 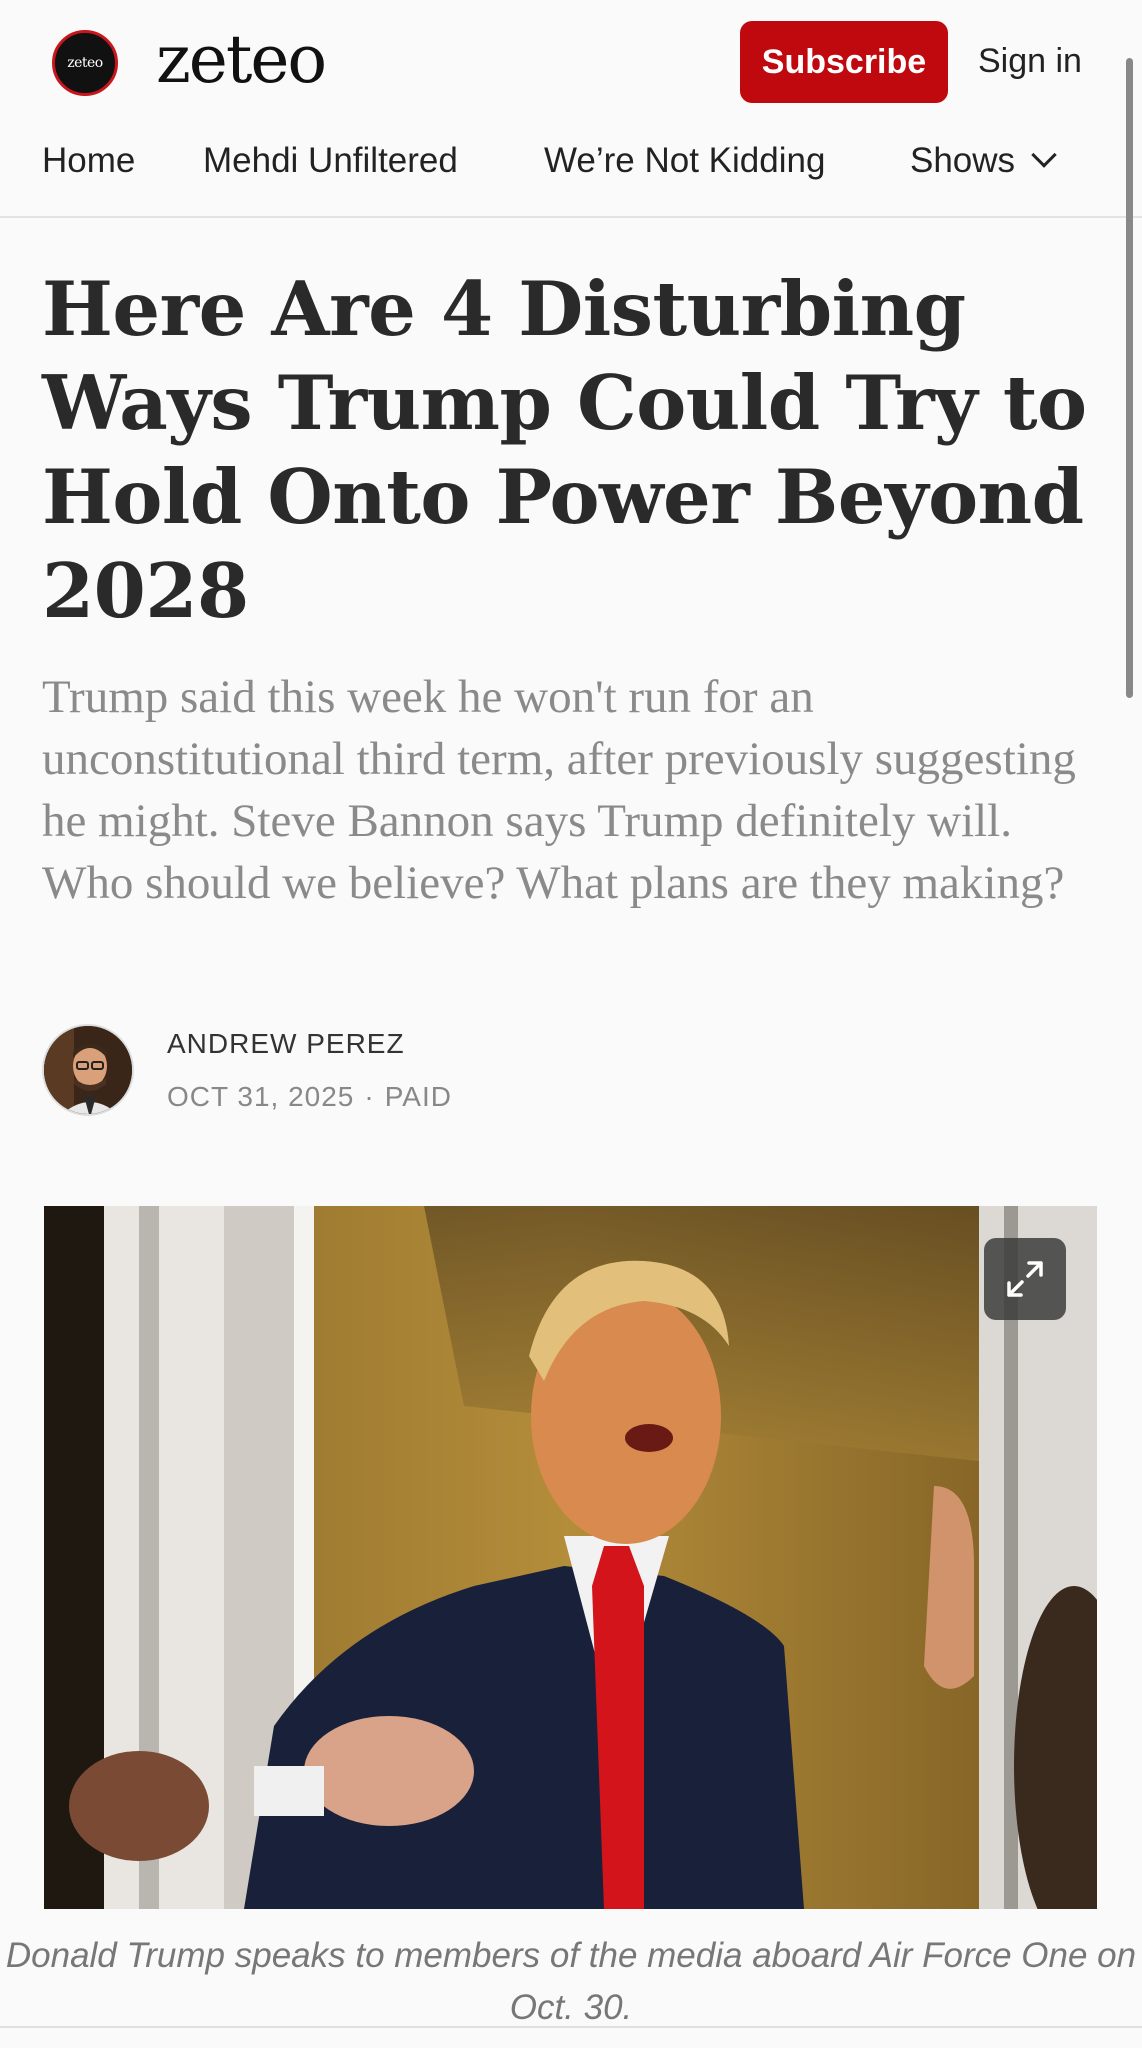 I want to click on sign-in-link: Sign in, so click(x=1030, y=61).